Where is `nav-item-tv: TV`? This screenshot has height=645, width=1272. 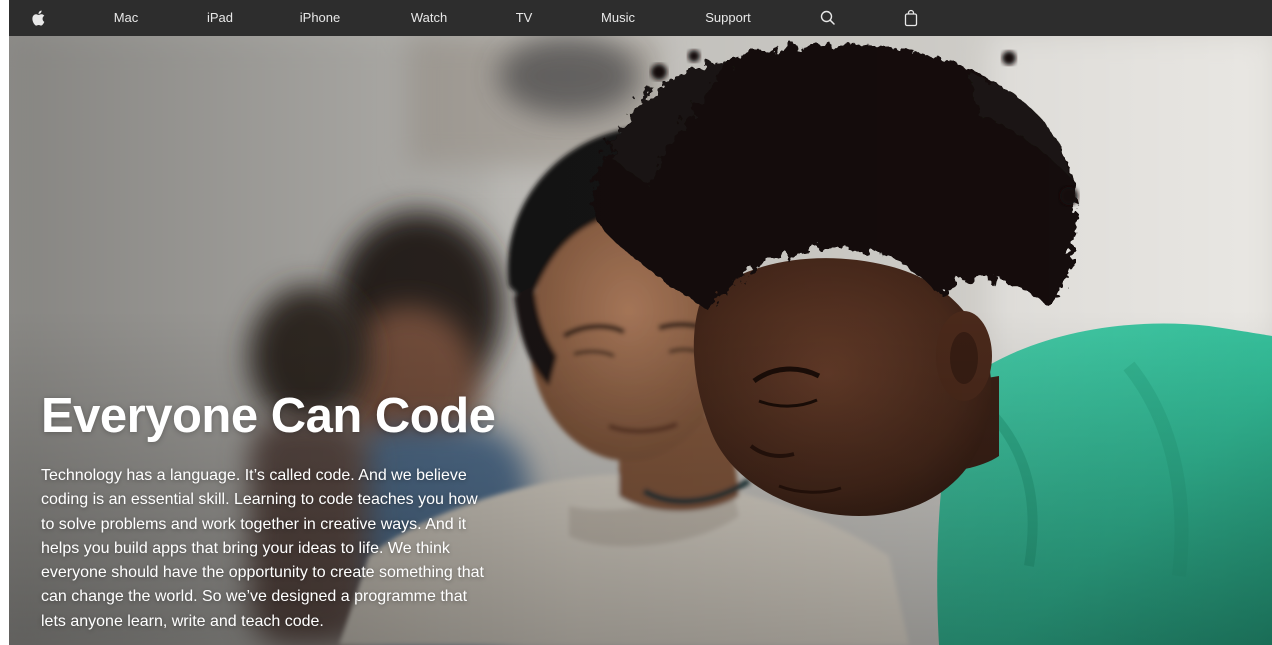
nav-item-tv: TV is located at coordinates (524, 18).